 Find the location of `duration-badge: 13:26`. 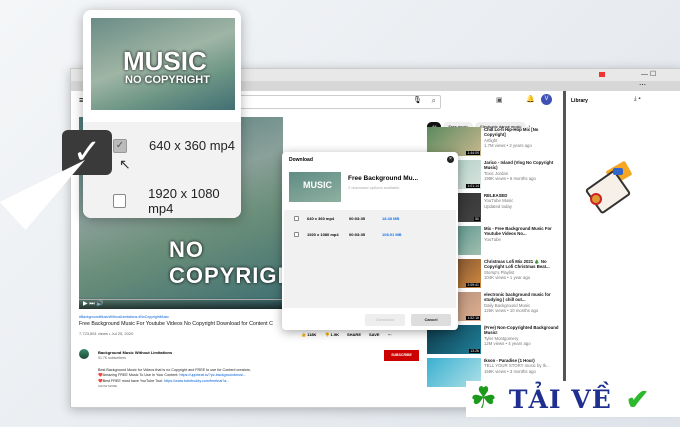

duration-badge: 13:26 is located at coordinates (474, 350).